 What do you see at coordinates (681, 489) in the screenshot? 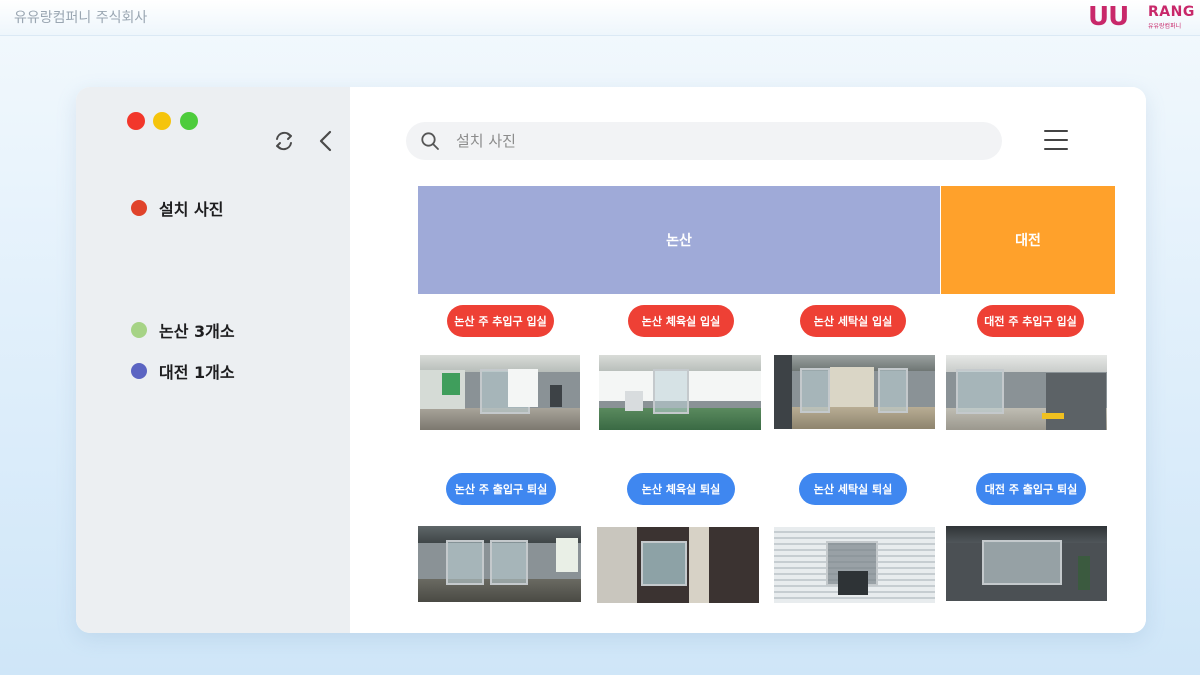
I see `exit-label-nonsan-gym: 논산 체육실 퇴실` at bounding box center [681, 489].